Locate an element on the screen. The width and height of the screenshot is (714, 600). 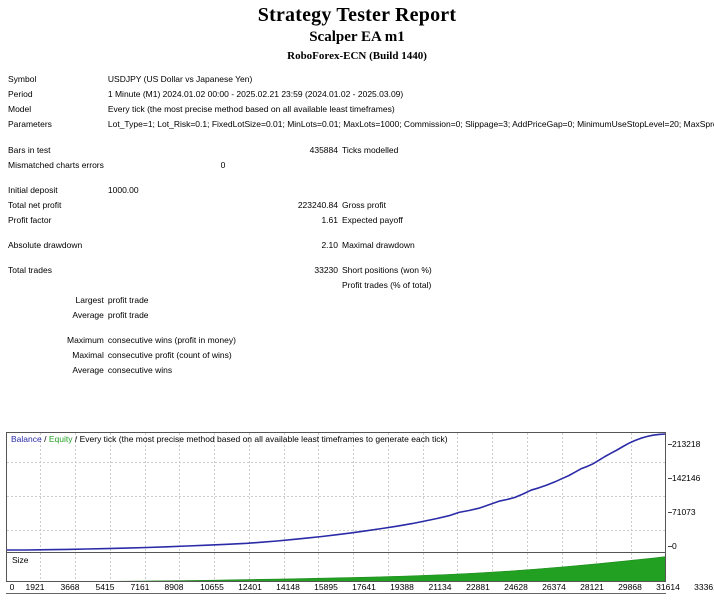
max-consecutive-wins-value: 19 (1550.92) is located at coordinates (708, 340).